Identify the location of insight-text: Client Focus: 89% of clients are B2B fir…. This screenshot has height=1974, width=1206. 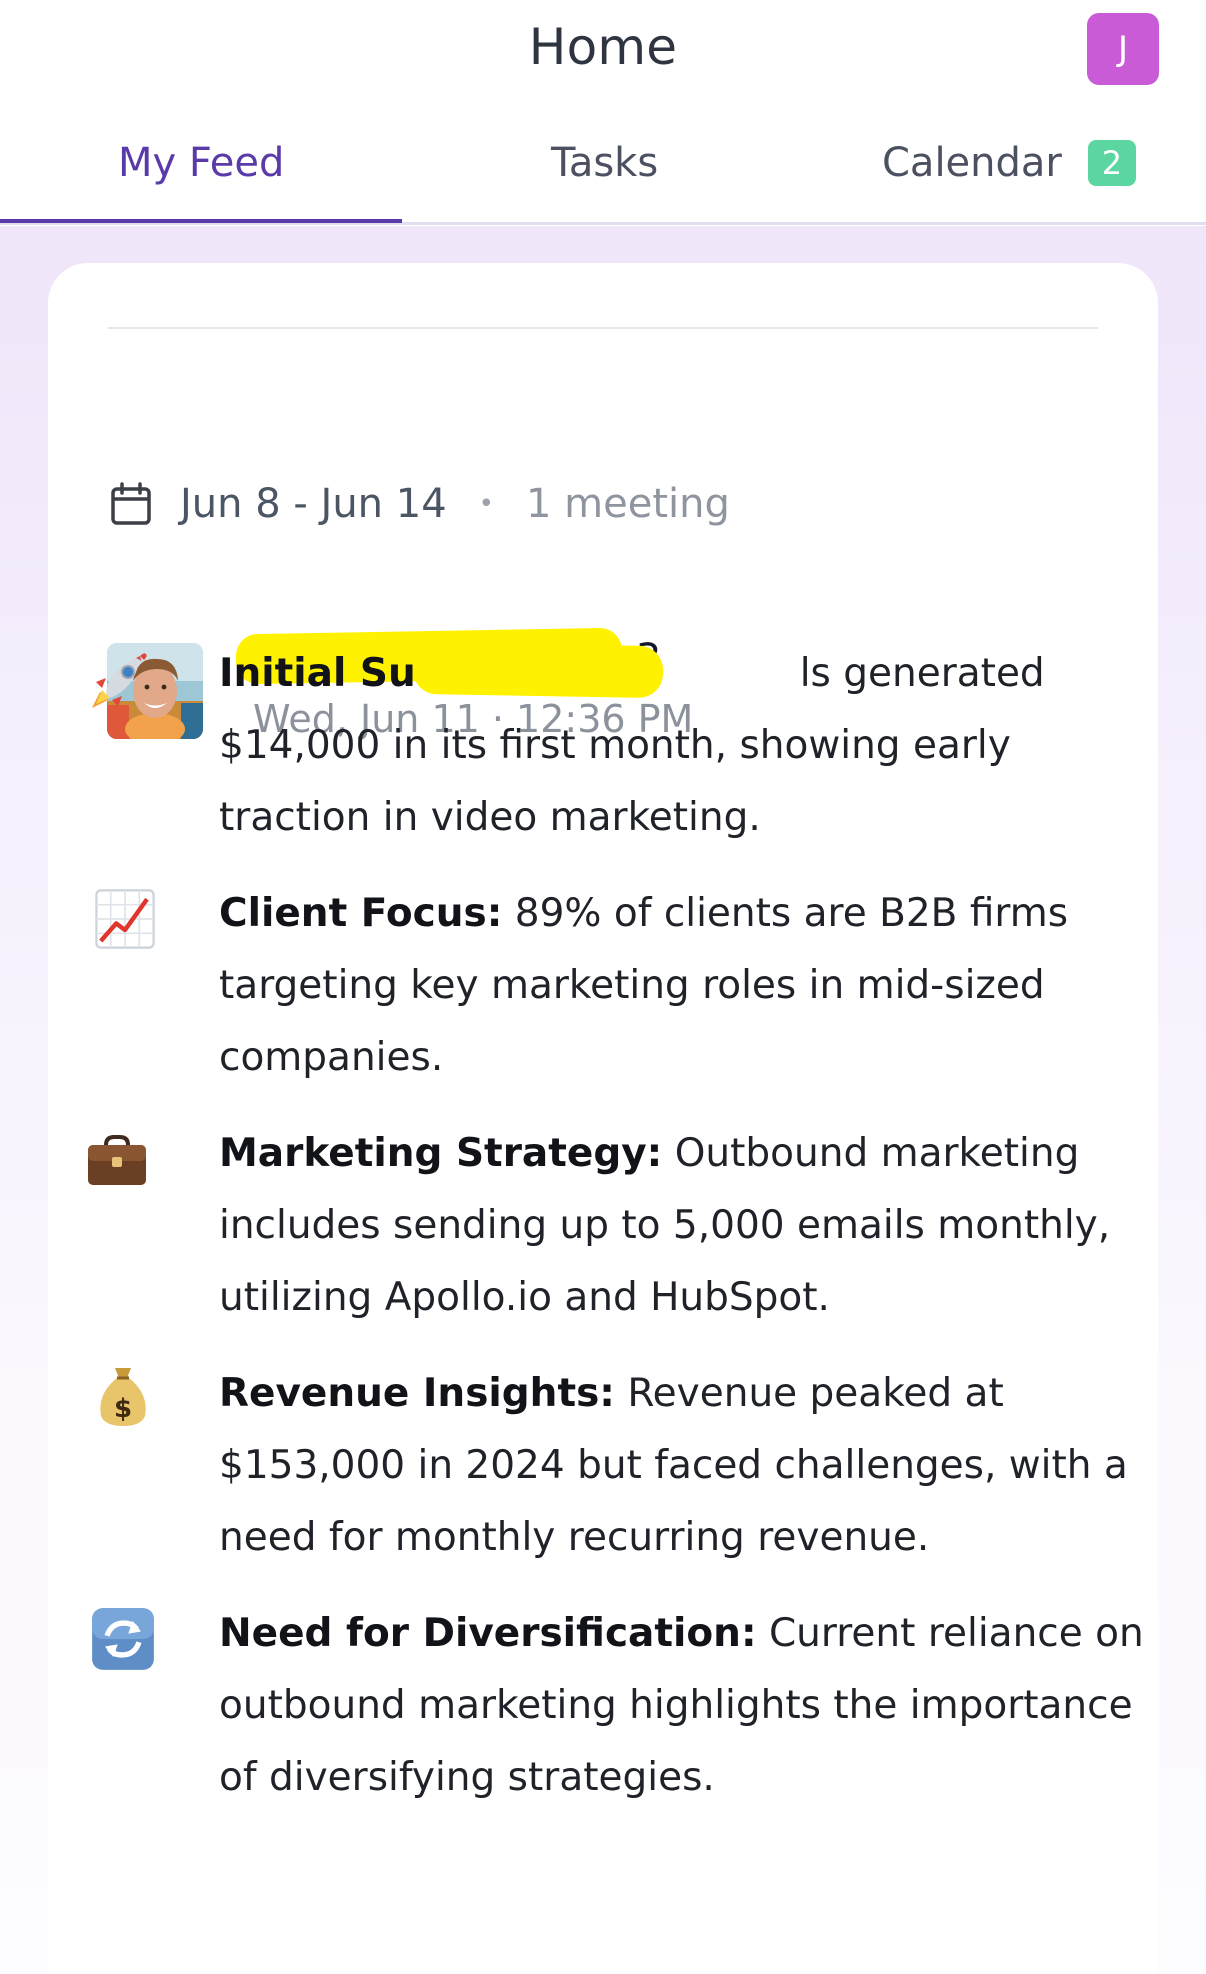
(684, 986).